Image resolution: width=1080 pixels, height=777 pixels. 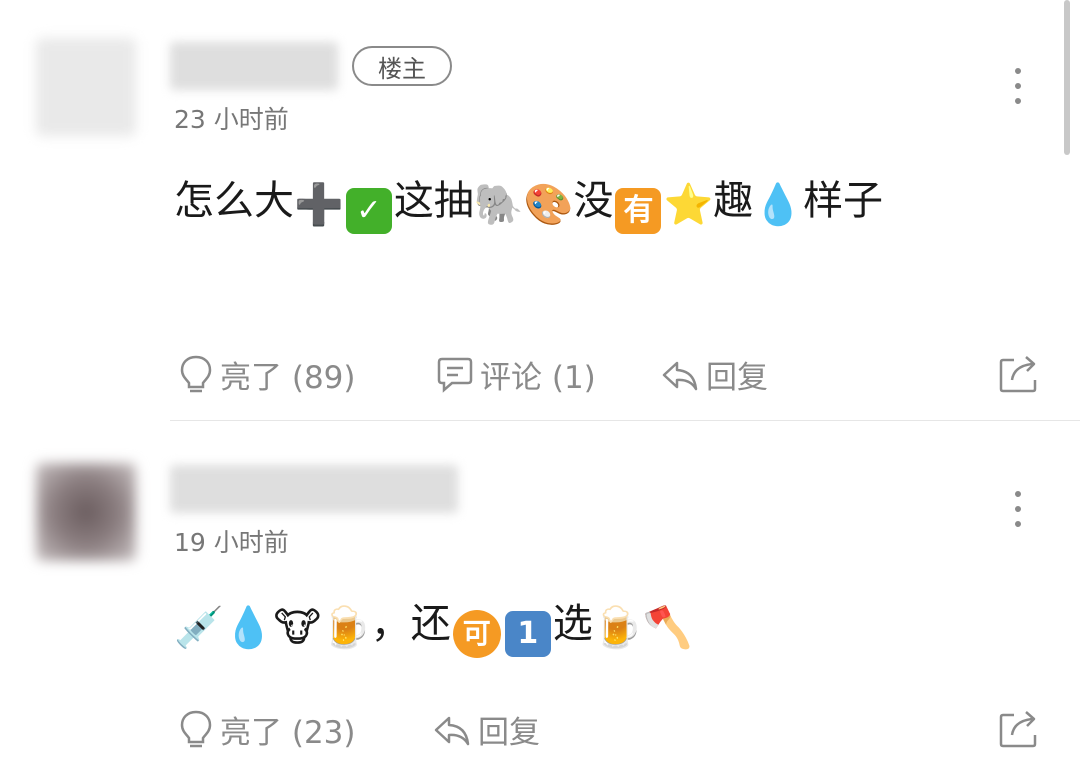 What do you see at coordinates (476, 634) in the screenshot?
I see `ke-emoji: 可` at bounding box center [476, 634].